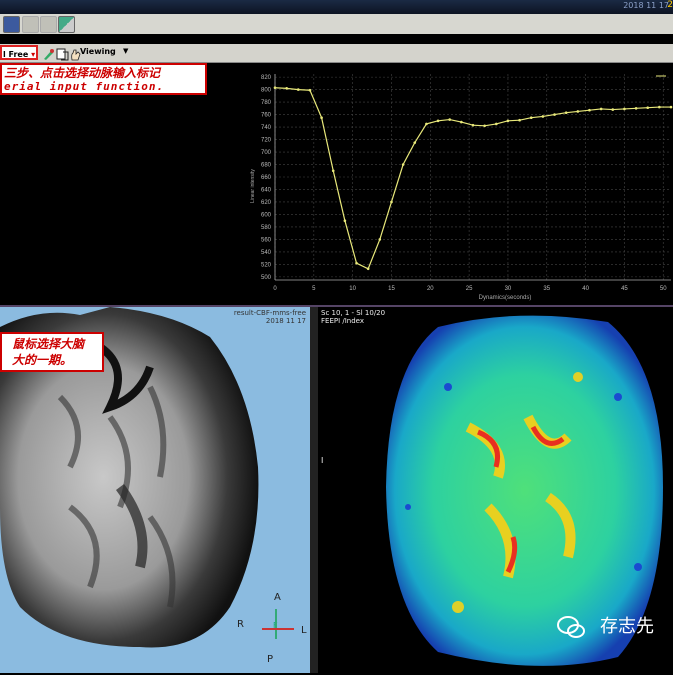  What do you see at coordinates (266, 190) in the screenshot?
I see `y-tick-label: 640` at bounding box center [266, 190].